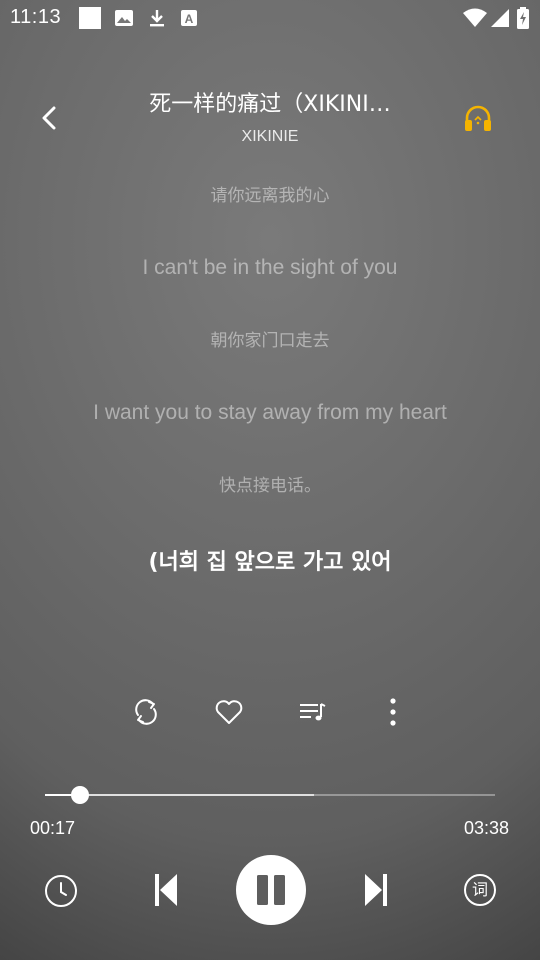 The height and width of the screenshot is (960, 540). I want to click on headphones-icon, so click(478, 118).